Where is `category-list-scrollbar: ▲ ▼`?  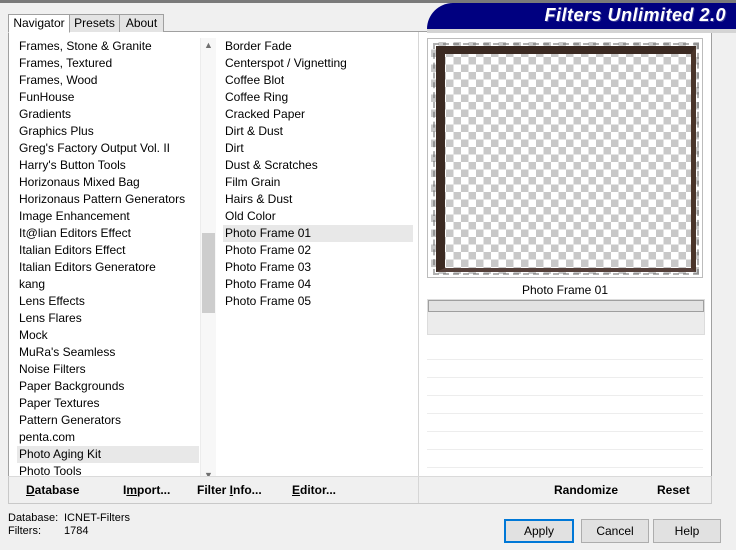 category-list-scrollbar: ▲ ▼ is located at coordinates (208, 260).